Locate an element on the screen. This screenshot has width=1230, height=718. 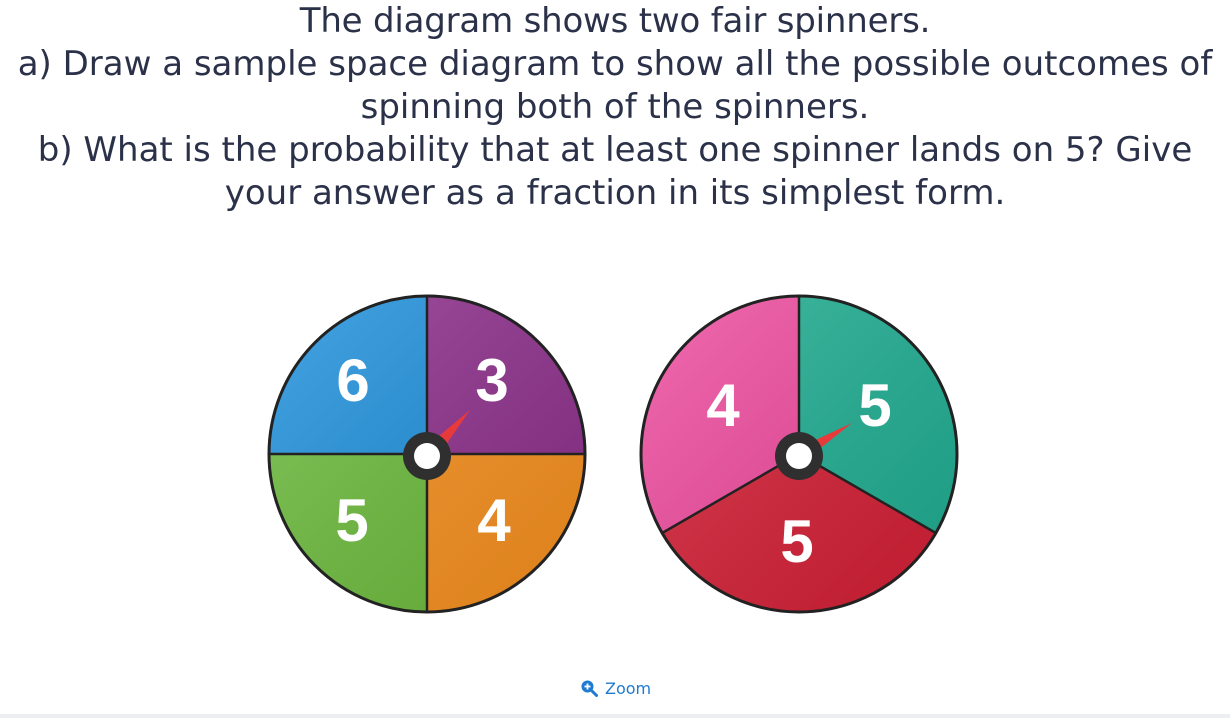
zoom-button: Zoom is located at coordinates (615, 688).